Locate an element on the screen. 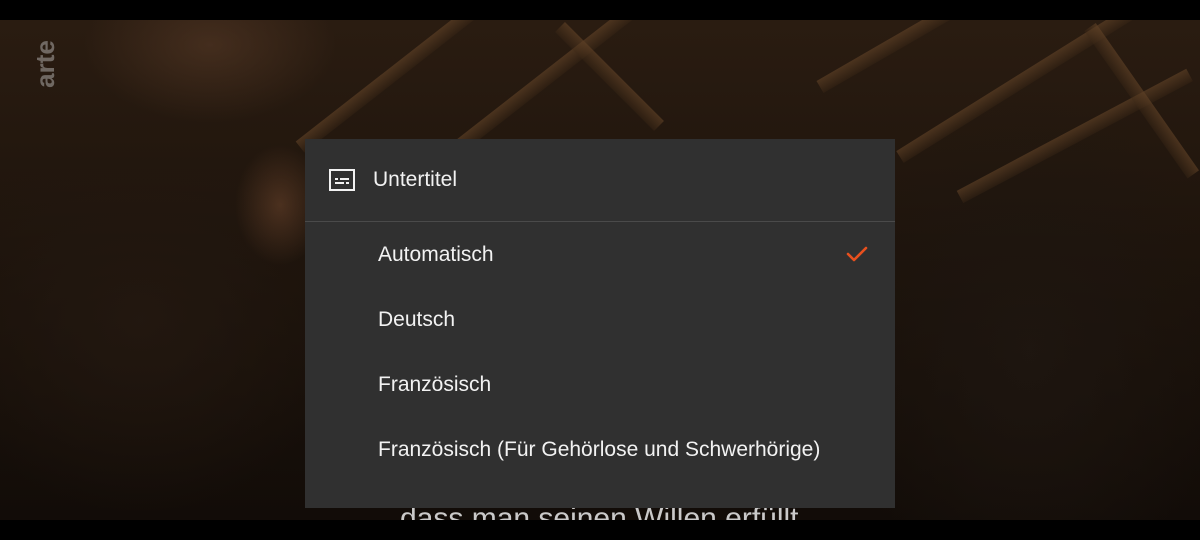 This screenshot has width=1200, height=540. arte-logo-text: arte is located at coordinates (45, 64).